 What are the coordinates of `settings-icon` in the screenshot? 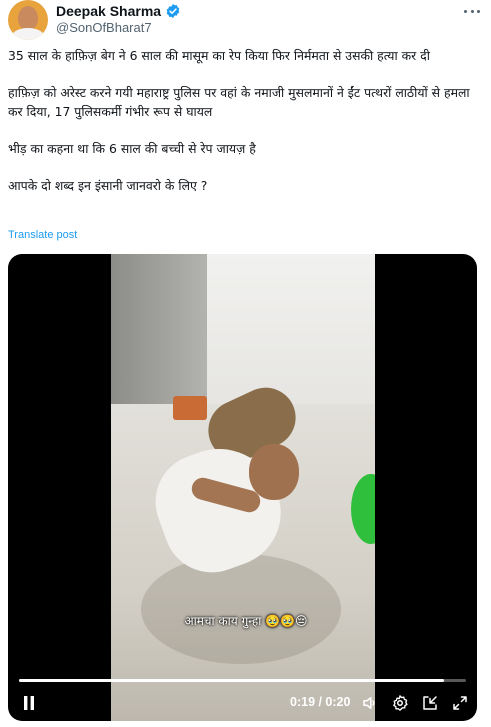 It's located at (400, 703).